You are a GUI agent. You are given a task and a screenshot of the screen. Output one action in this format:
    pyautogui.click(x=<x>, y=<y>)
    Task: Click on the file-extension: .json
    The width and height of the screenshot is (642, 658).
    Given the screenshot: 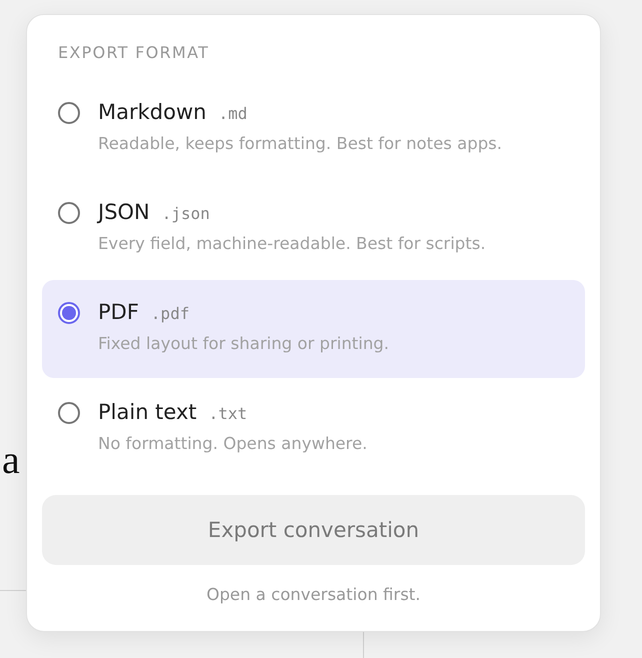 What is the action you would take?
    pyautogui.click(x=186, y=213)
    